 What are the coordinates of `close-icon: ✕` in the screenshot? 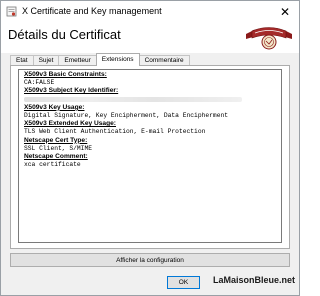 It's located at (285, 12).